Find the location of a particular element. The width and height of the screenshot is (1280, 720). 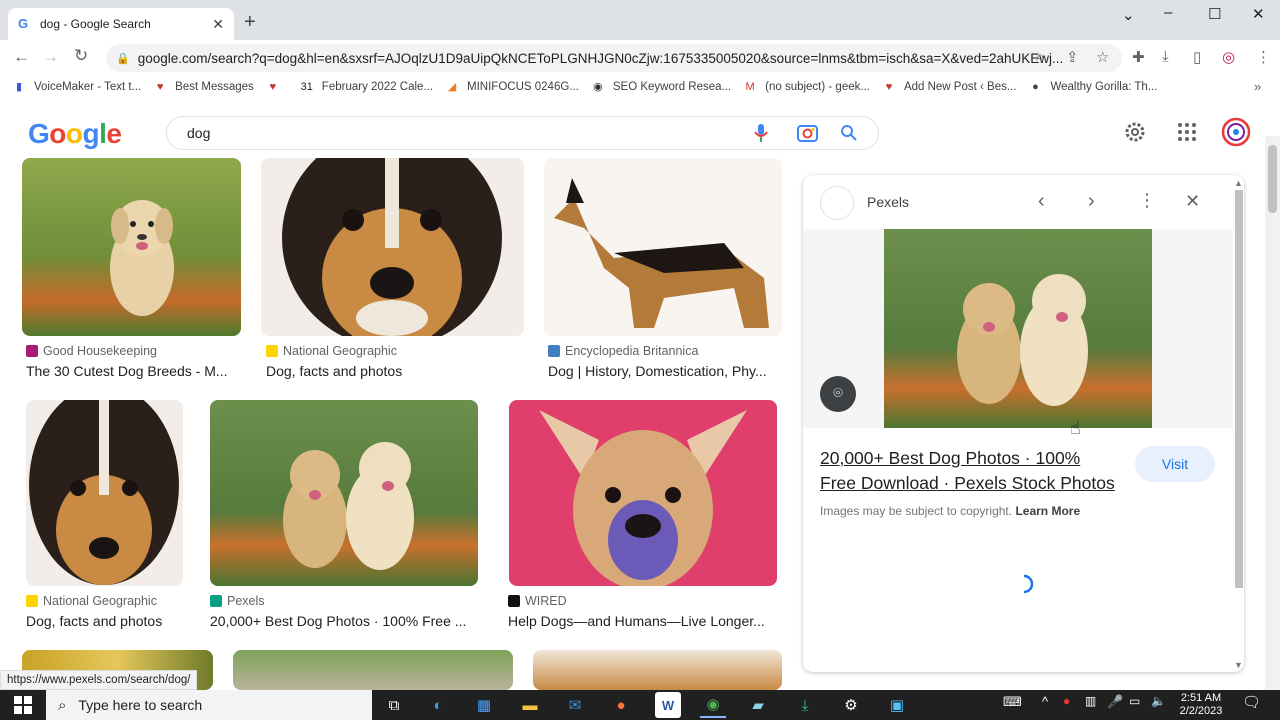

reload-icon: ↻ is located at coordinates (81, 56).